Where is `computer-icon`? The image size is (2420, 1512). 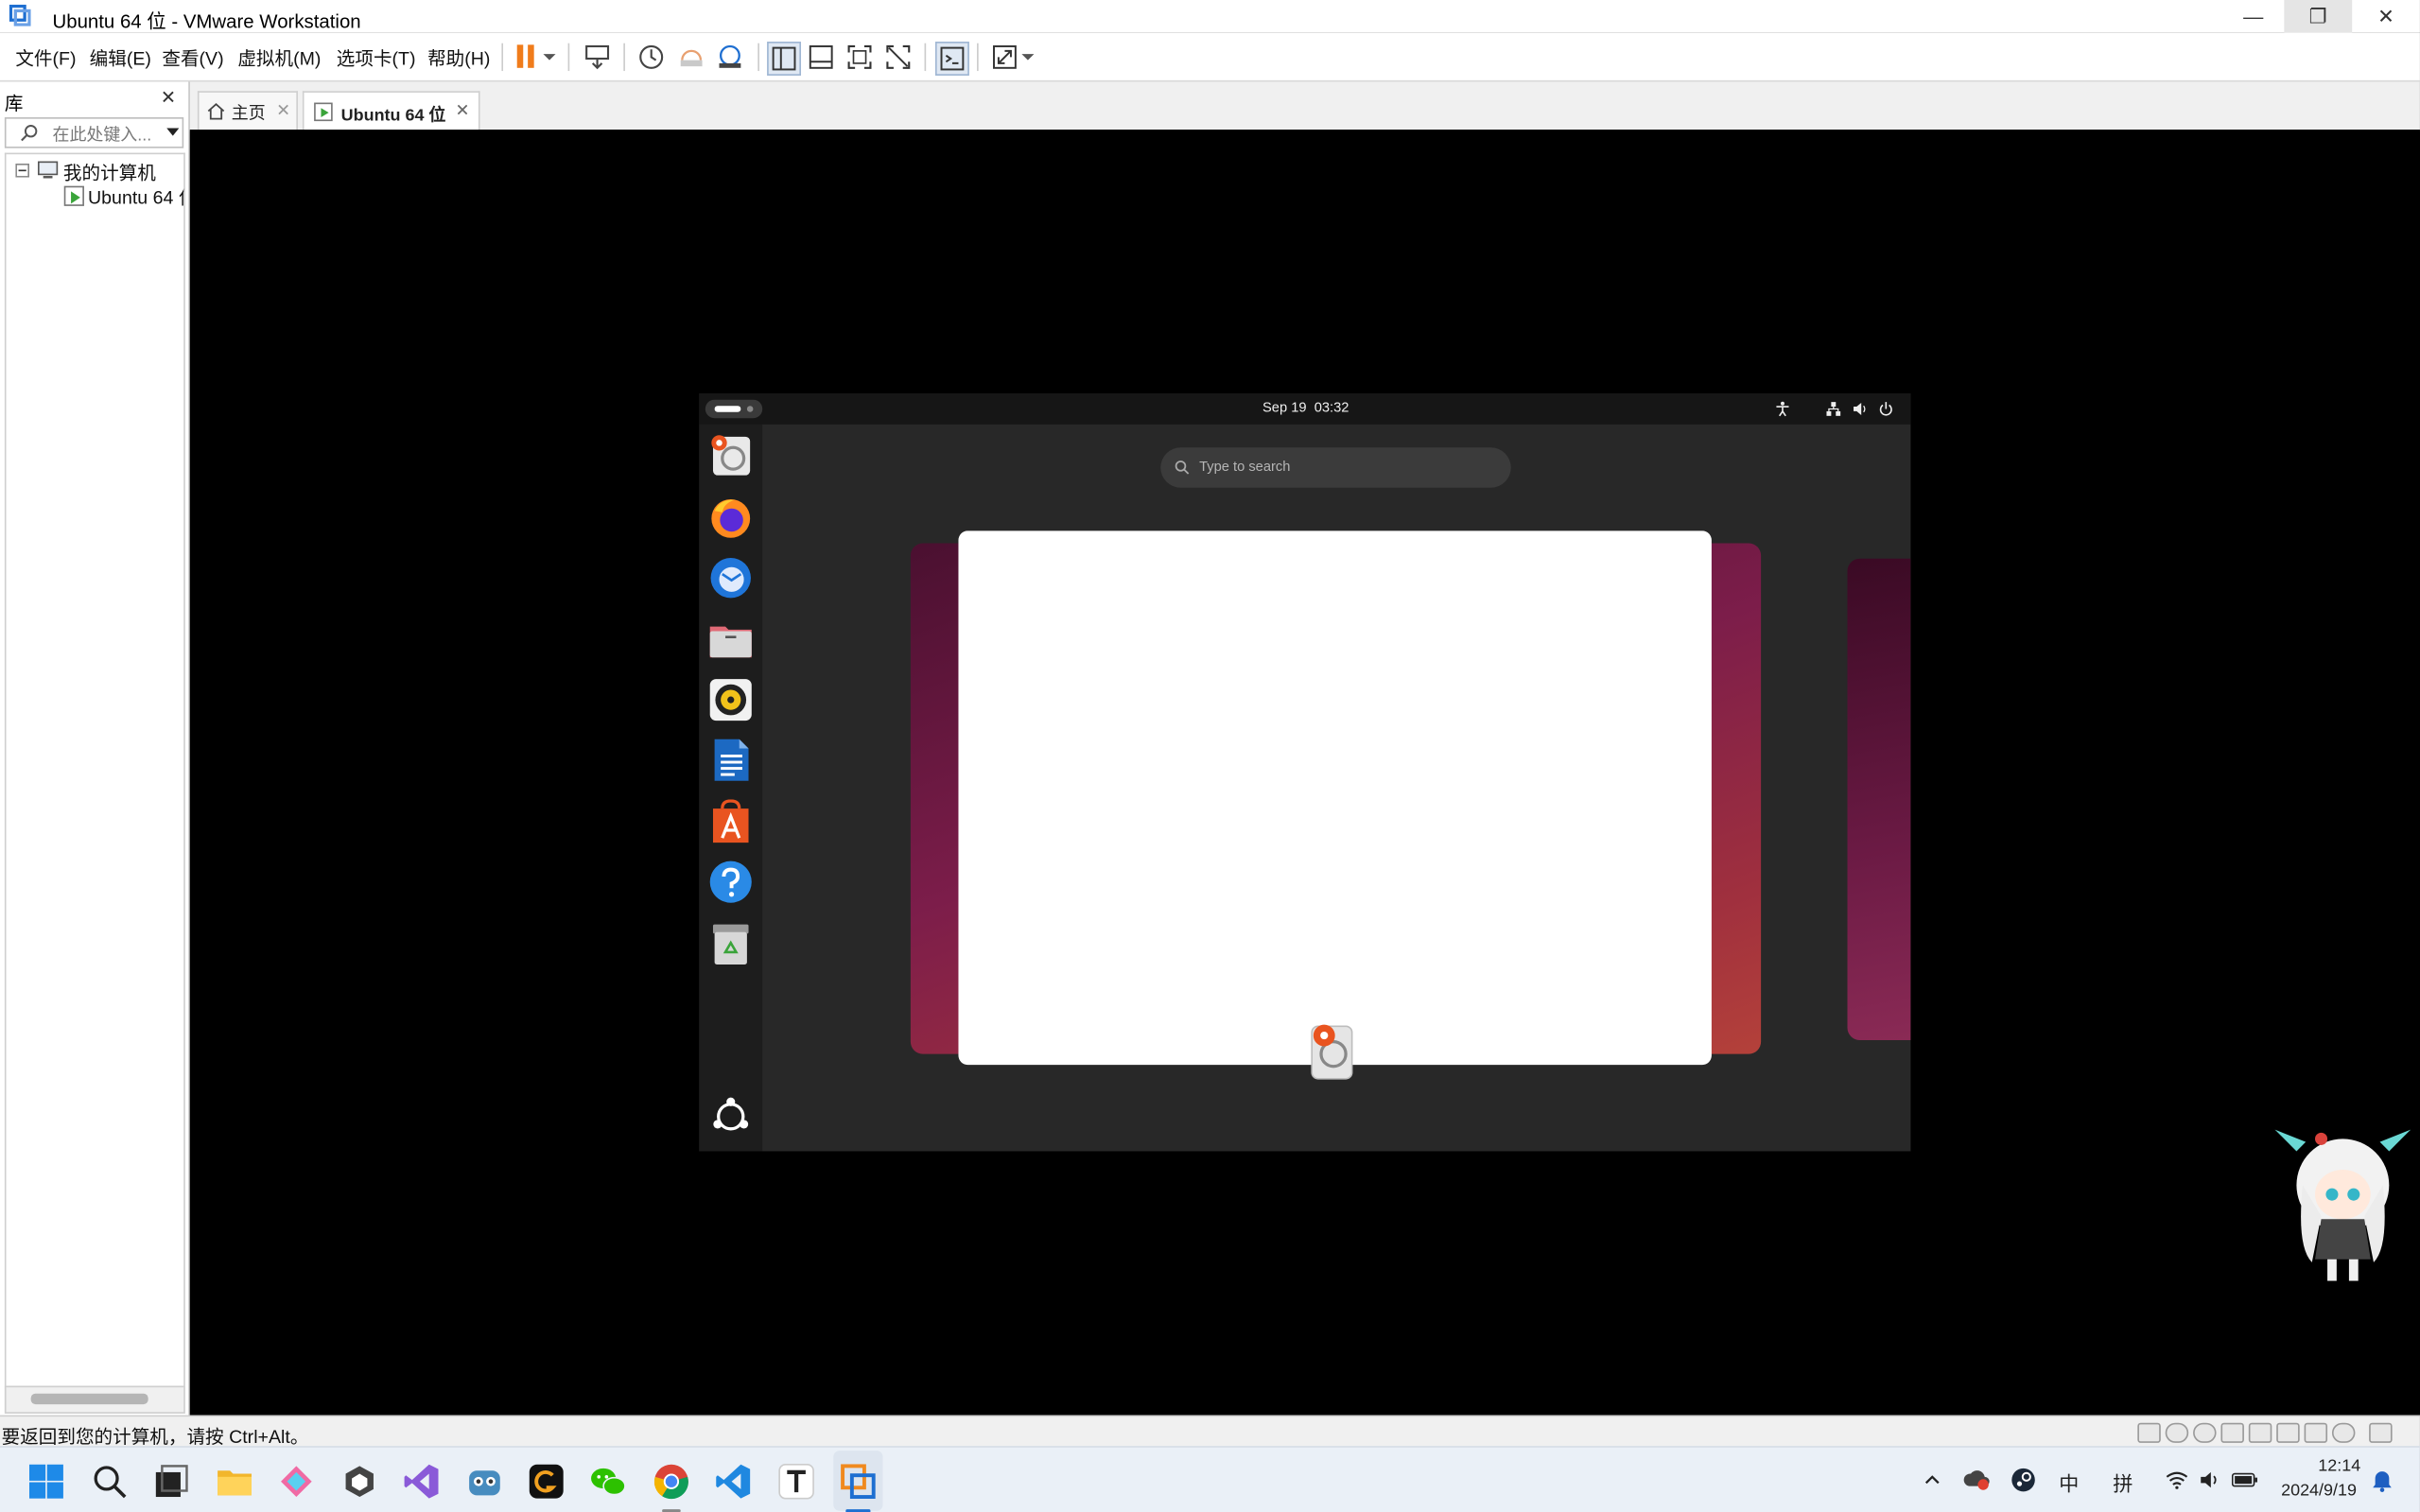
computer-icon is located at coordinates (48, 170).